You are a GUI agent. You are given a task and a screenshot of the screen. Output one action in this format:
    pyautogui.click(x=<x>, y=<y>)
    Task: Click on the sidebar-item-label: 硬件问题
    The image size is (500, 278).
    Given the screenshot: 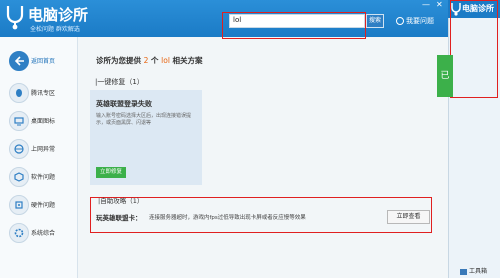 What is the action you would take?
    pyautogui.click(x=43, y=205)
    